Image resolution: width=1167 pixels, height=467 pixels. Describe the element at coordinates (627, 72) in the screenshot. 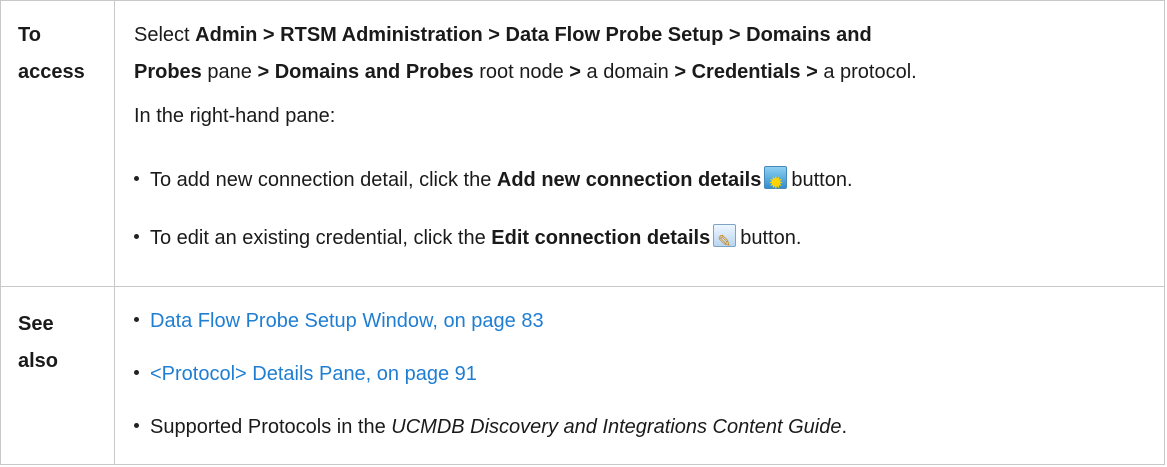

I see `text: a domain` at that location.